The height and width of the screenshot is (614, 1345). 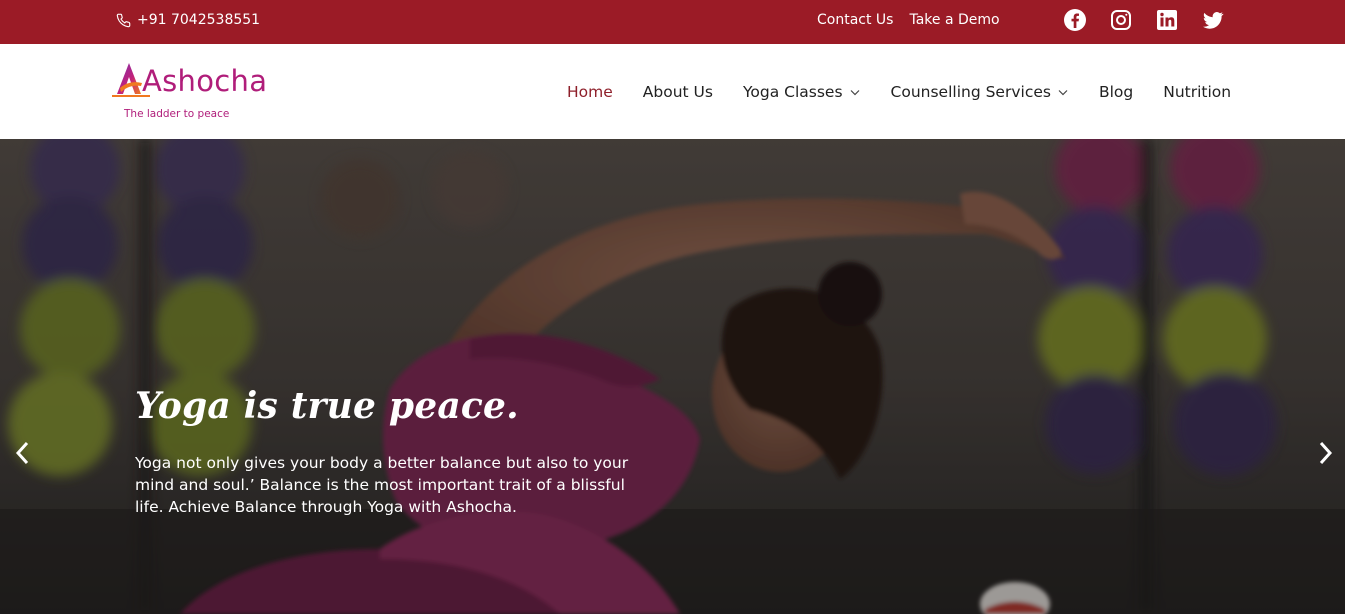 I want to click on social-links, so click(x=1144, y=20).